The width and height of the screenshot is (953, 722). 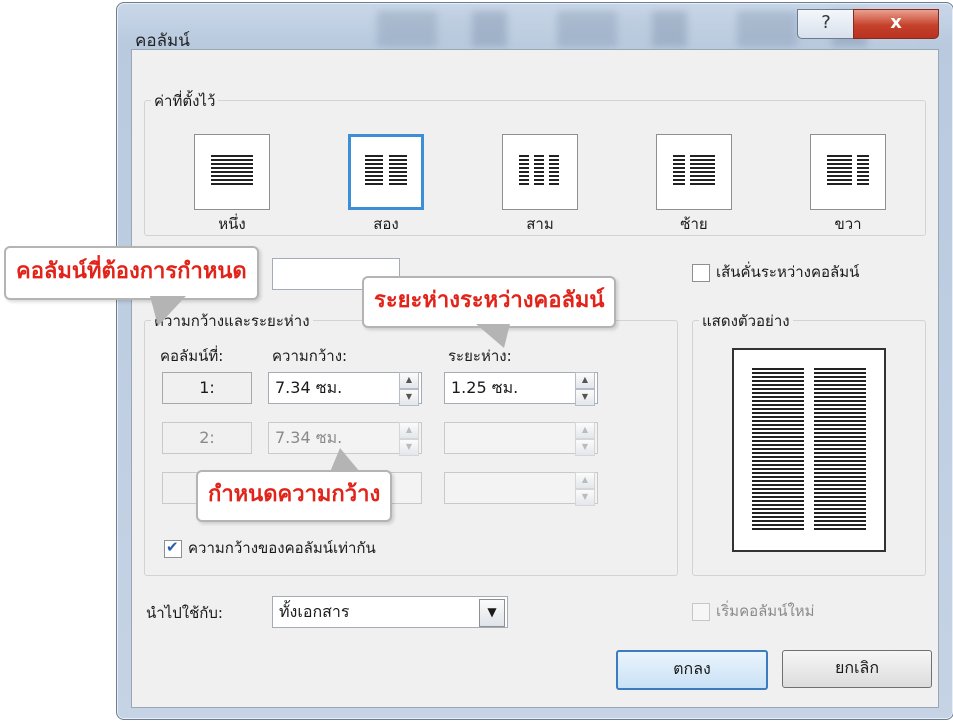 I want to click on column-number-1: 1:, so click(x=207, y=388).